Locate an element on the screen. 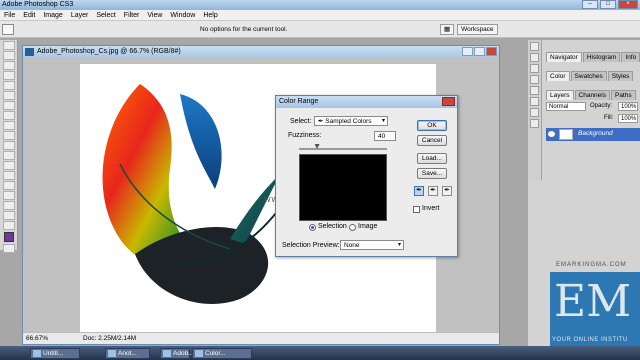 The image size is (640, 360). opacity-input: 100% is located at coordinates (628, 106).